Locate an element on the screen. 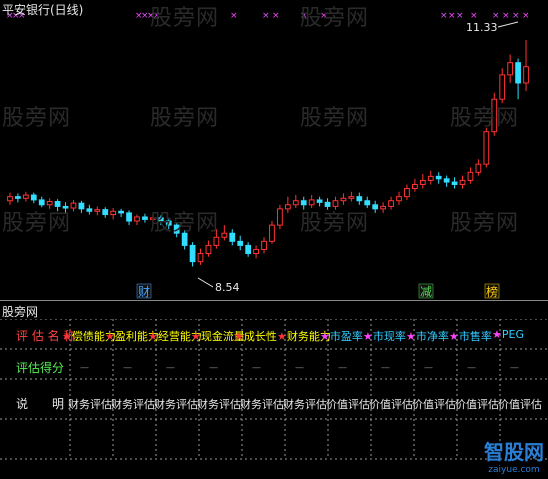  high-label: 11.33 is located at coordinates (482, 27).